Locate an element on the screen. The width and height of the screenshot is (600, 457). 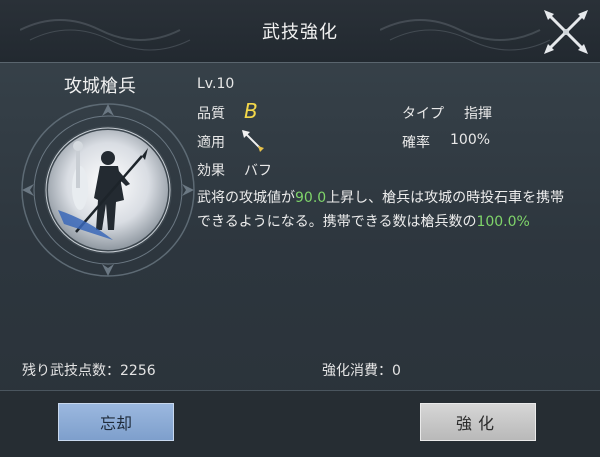
close-icon is located at coordinates (566, 32).